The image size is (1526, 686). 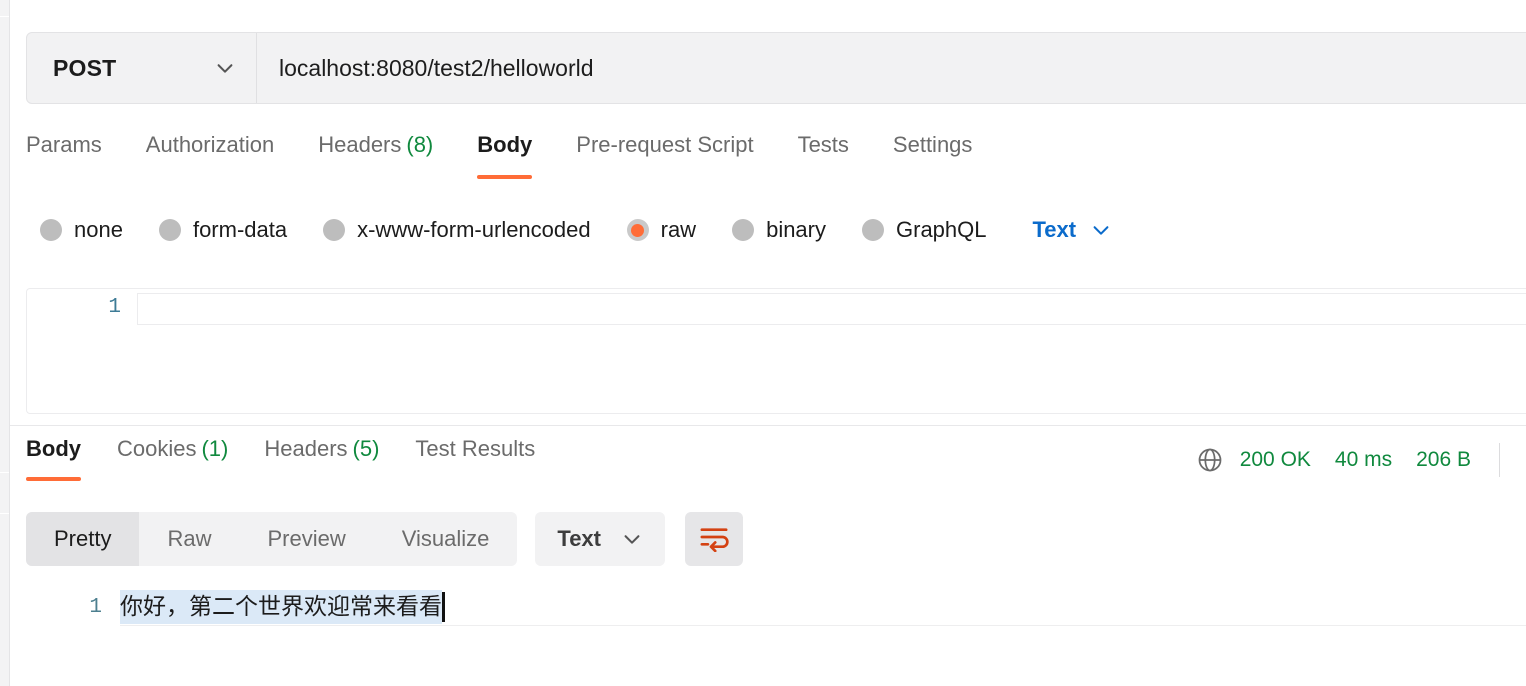 I want to click on meta-separator, so click(x=1499, y=460).